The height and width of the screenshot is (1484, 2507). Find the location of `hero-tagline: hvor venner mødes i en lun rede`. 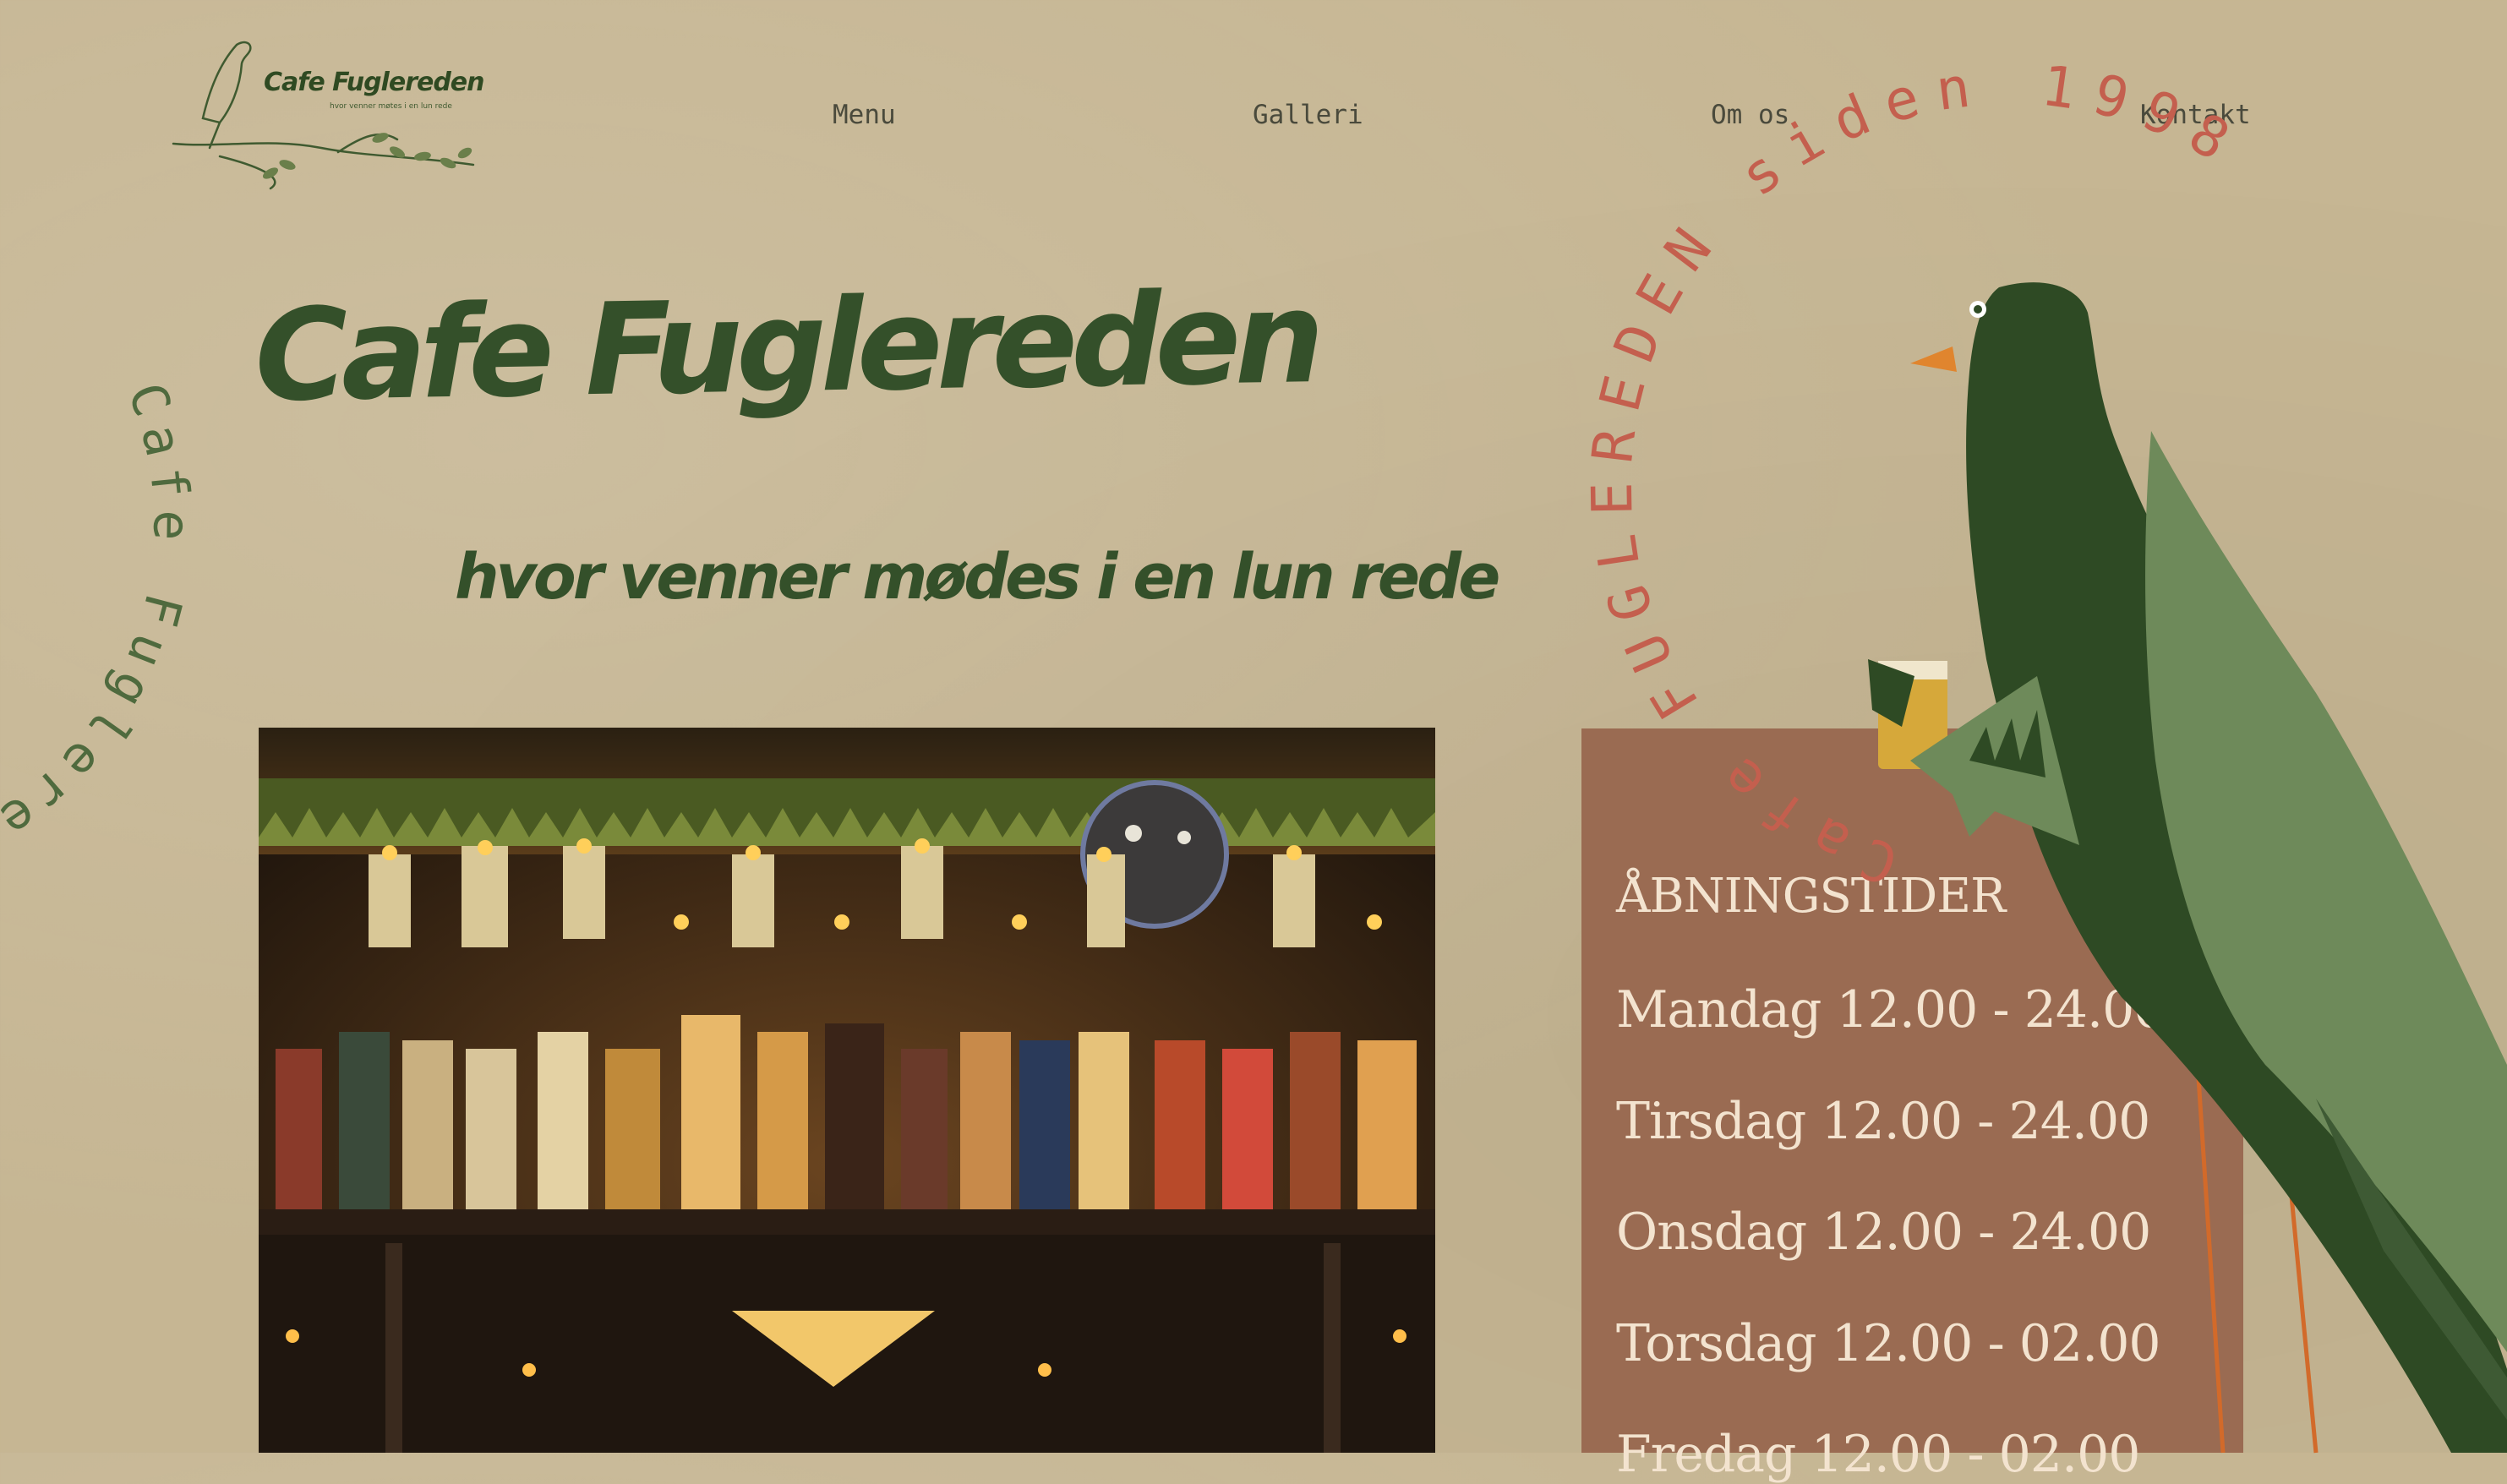

hero-tagline: hvor venner mødes i en lun rede is located at coordinates (978, 578).